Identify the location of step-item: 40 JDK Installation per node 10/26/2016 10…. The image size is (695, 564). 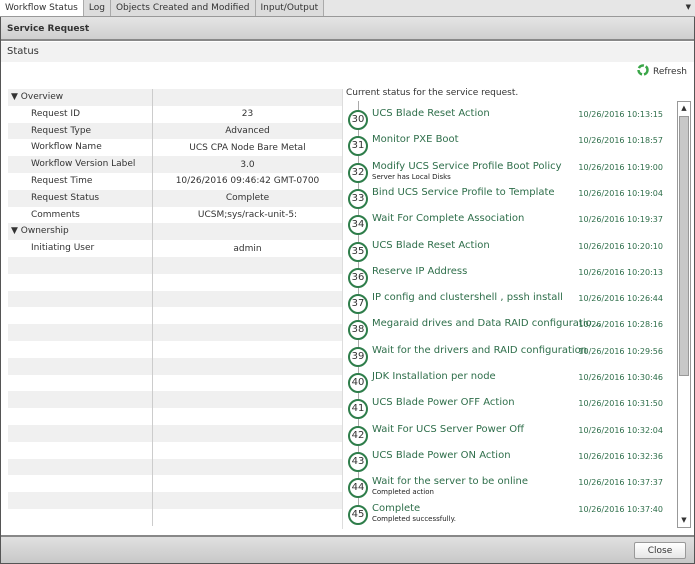
(511, 382).